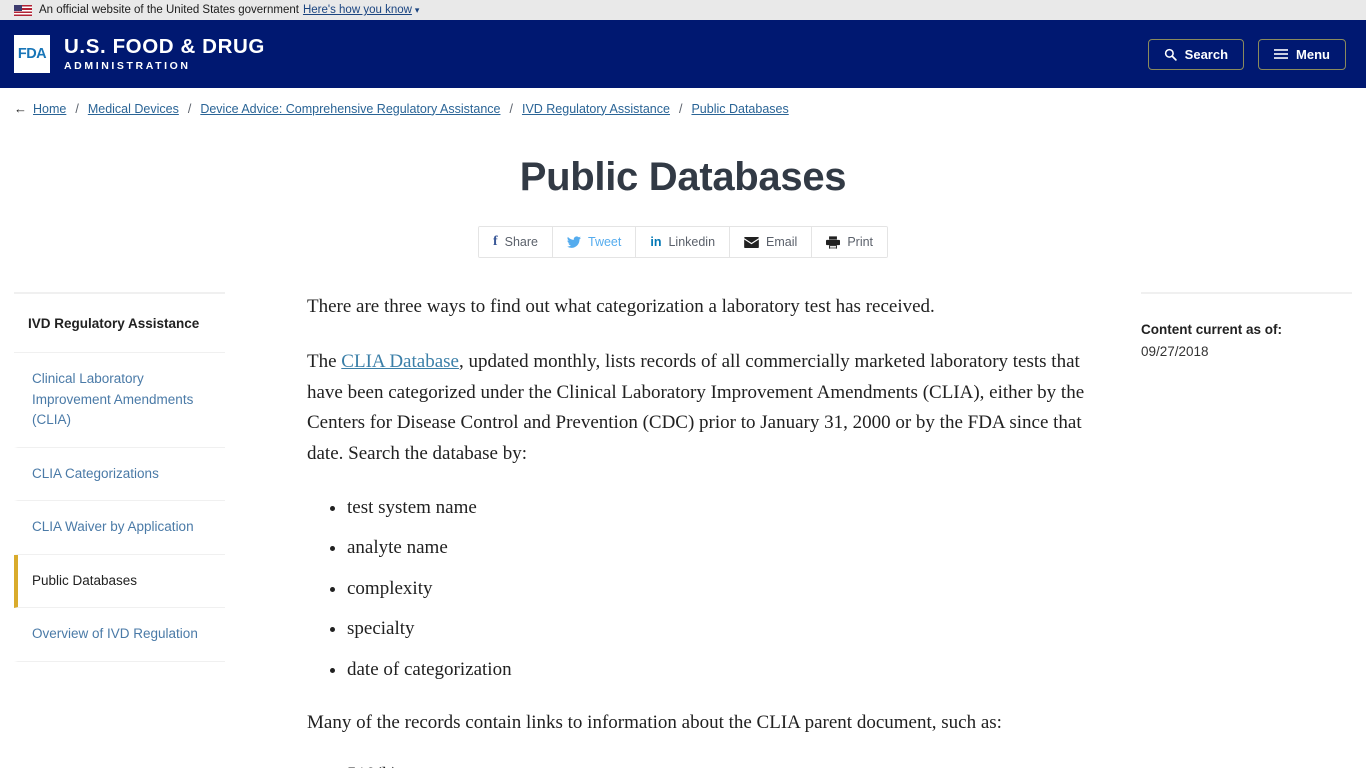 Image resolution: width=1366 pixels, height=768 pixels. I want to click on fda-logo-text: FDA, so click(32, 54).